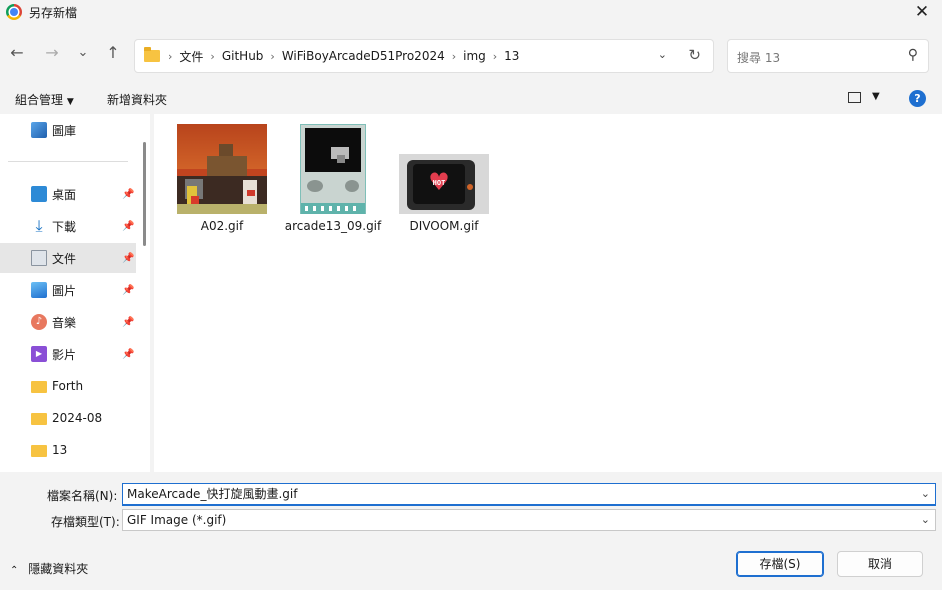 The height and width of the screenshot is (590, 942). Describe the element at coordinates (113, 53) in the screenshot. I see `up-arrow-icon: ↑` at that location.